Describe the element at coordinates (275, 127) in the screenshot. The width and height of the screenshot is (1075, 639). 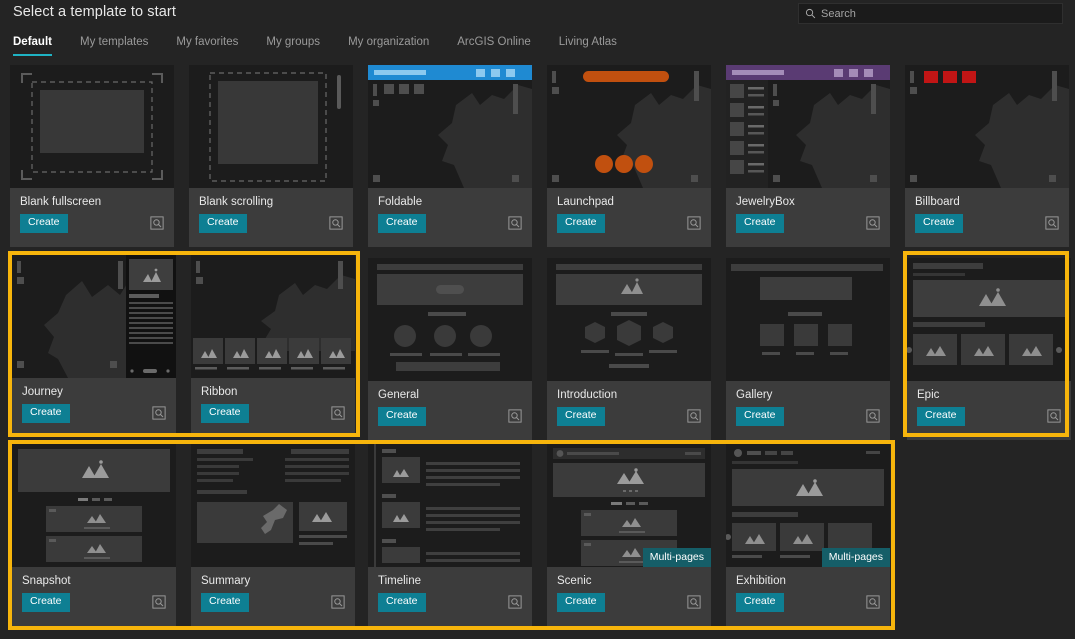
I see `blank-scrolling-sketch` at that location.